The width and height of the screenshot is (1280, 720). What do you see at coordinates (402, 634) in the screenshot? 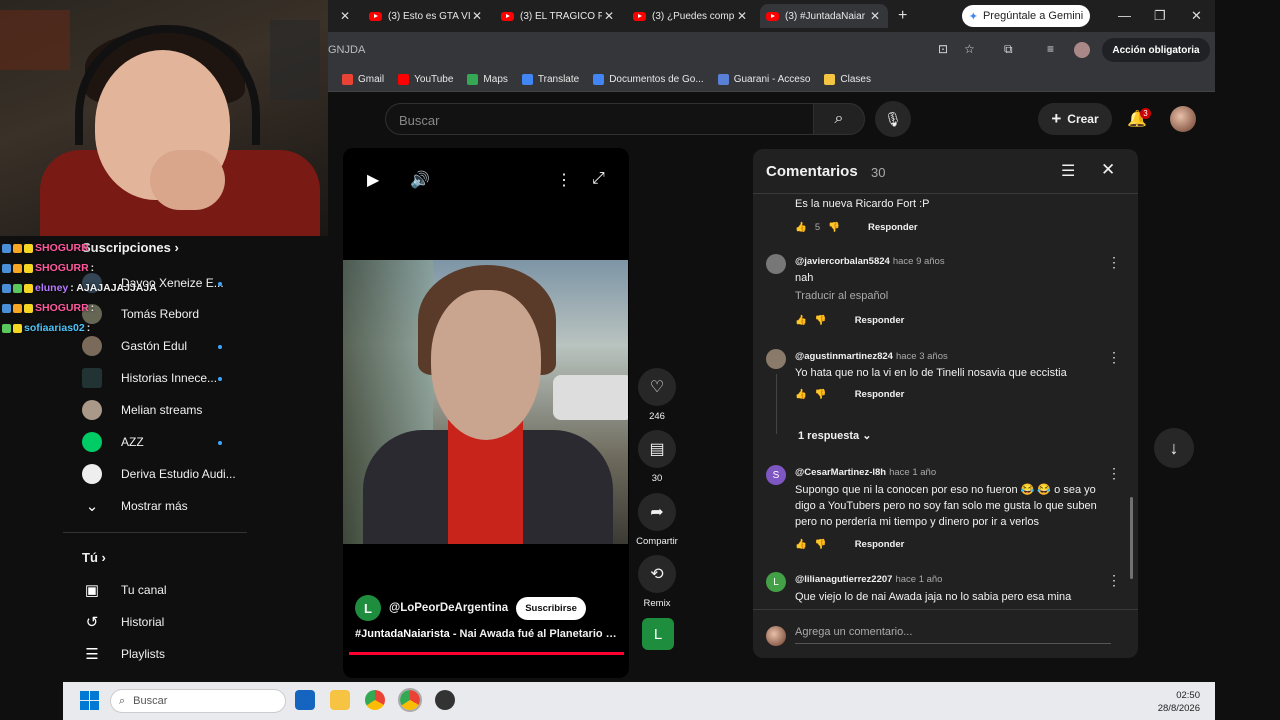
I see `hashtag: #JuntadaNaiarista` at bounding box center [402, 634].